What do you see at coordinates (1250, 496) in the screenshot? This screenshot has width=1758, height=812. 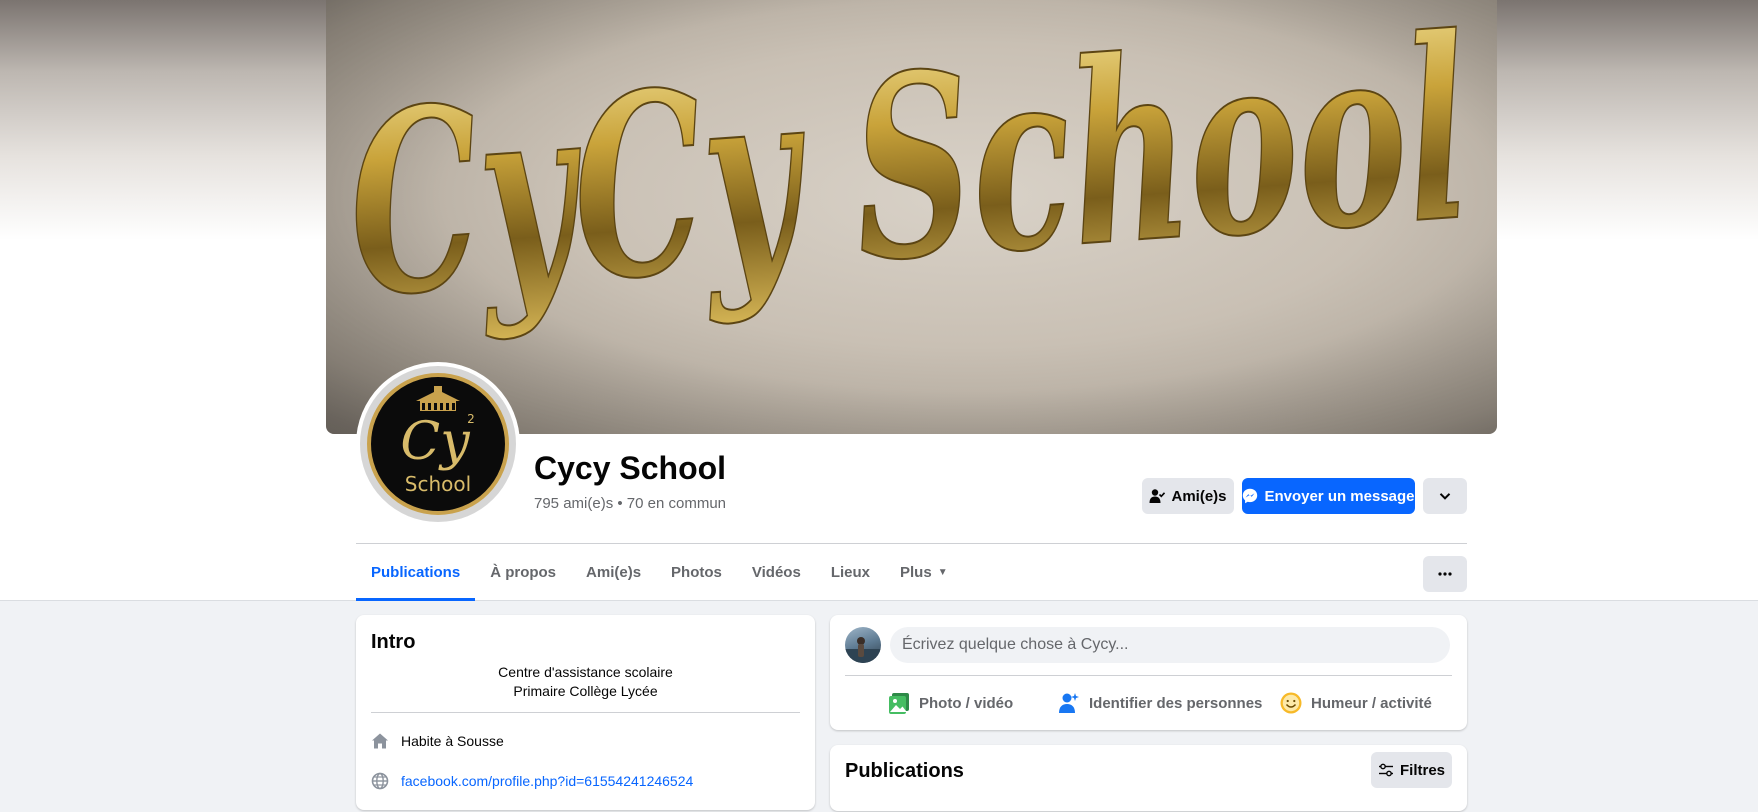 I see `messenger-icon` at bounding box center [1250, 496].